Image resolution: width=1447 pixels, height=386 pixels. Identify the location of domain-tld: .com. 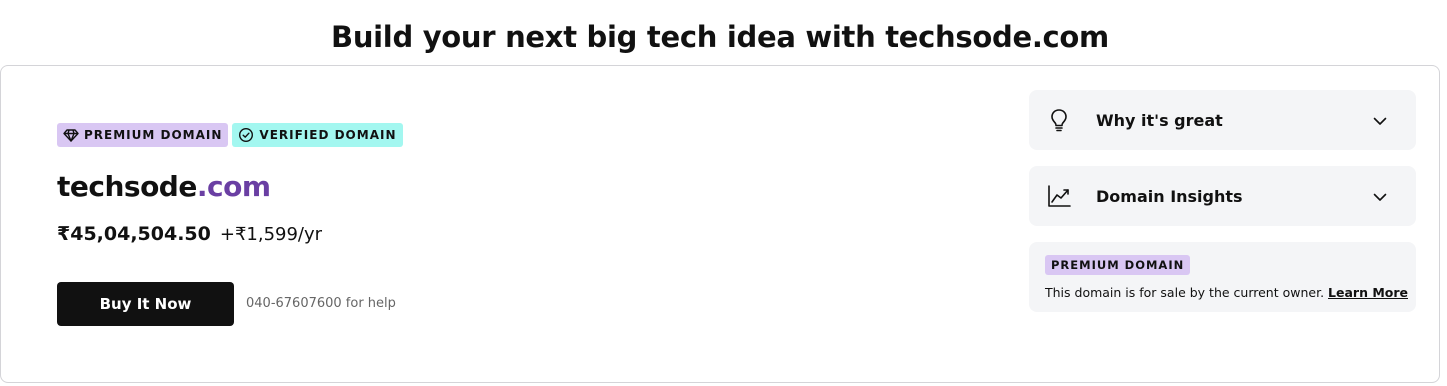
(233, 186).